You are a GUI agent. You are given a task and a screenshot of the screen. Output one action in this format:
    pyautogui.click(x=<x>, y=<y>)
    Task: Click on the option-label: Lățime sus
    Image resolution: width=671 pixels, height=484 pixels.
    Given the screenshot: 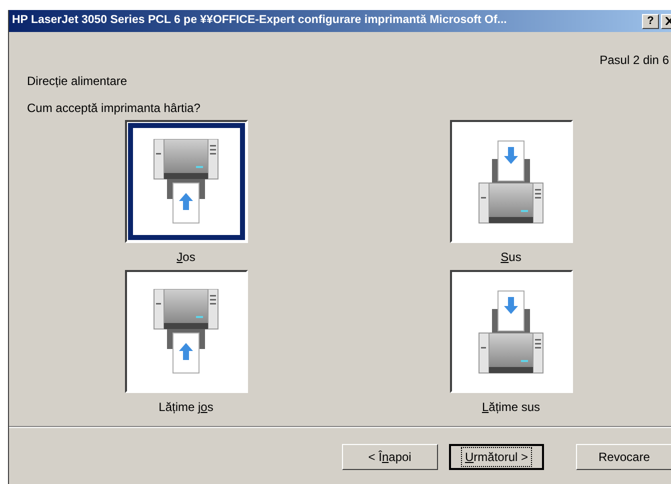 What is the action you would take?
    pyautogui.click(x=511, y=407)
    